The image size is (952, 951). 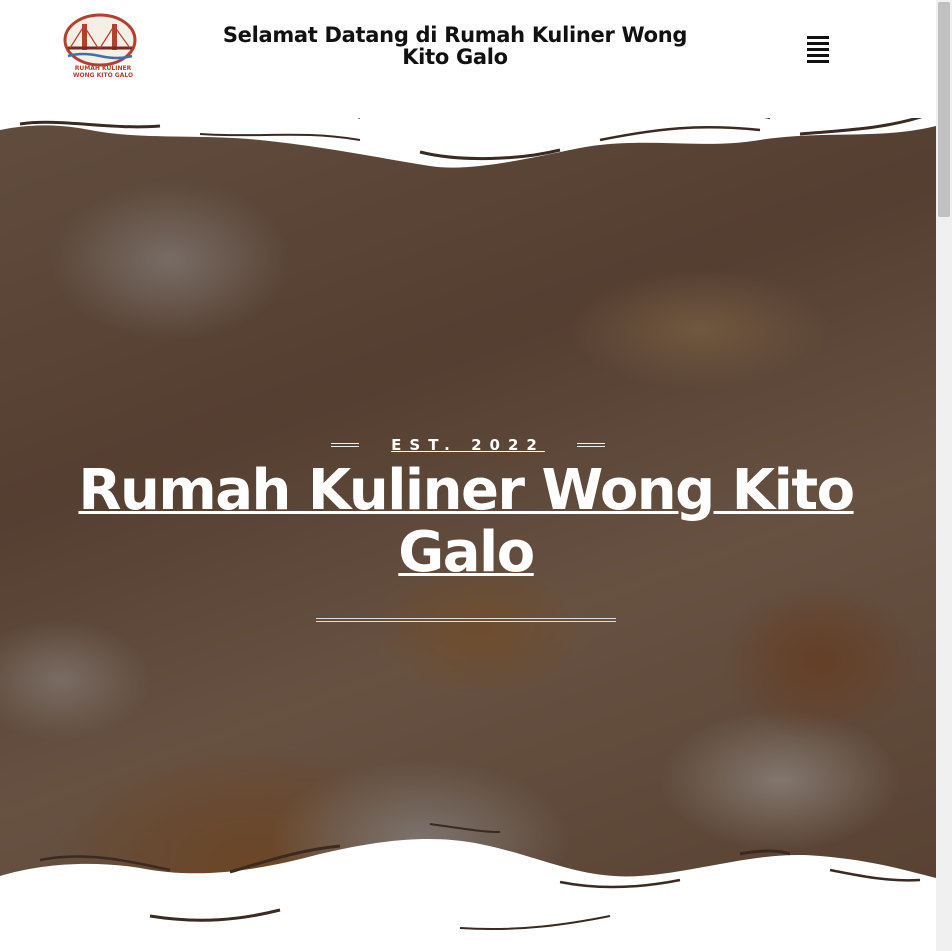 What do you see at coordinates (102, 47) in the screenshot?
I see `site-logo: RUMAH KULINER WONG KITO GALO` at bounding box center [102, 47].